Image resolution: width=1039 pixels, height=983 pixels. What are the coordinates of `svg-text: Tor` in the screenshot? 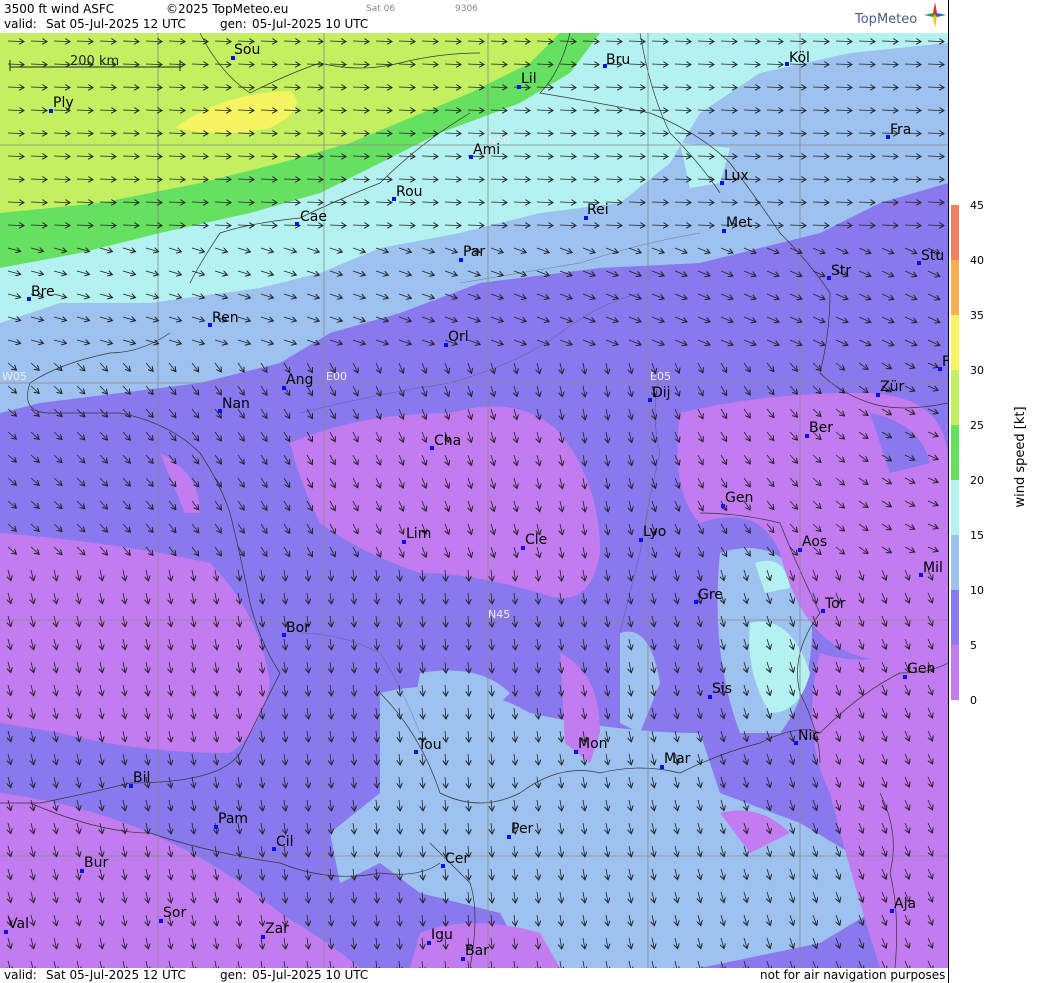 It's located at (835, 604).